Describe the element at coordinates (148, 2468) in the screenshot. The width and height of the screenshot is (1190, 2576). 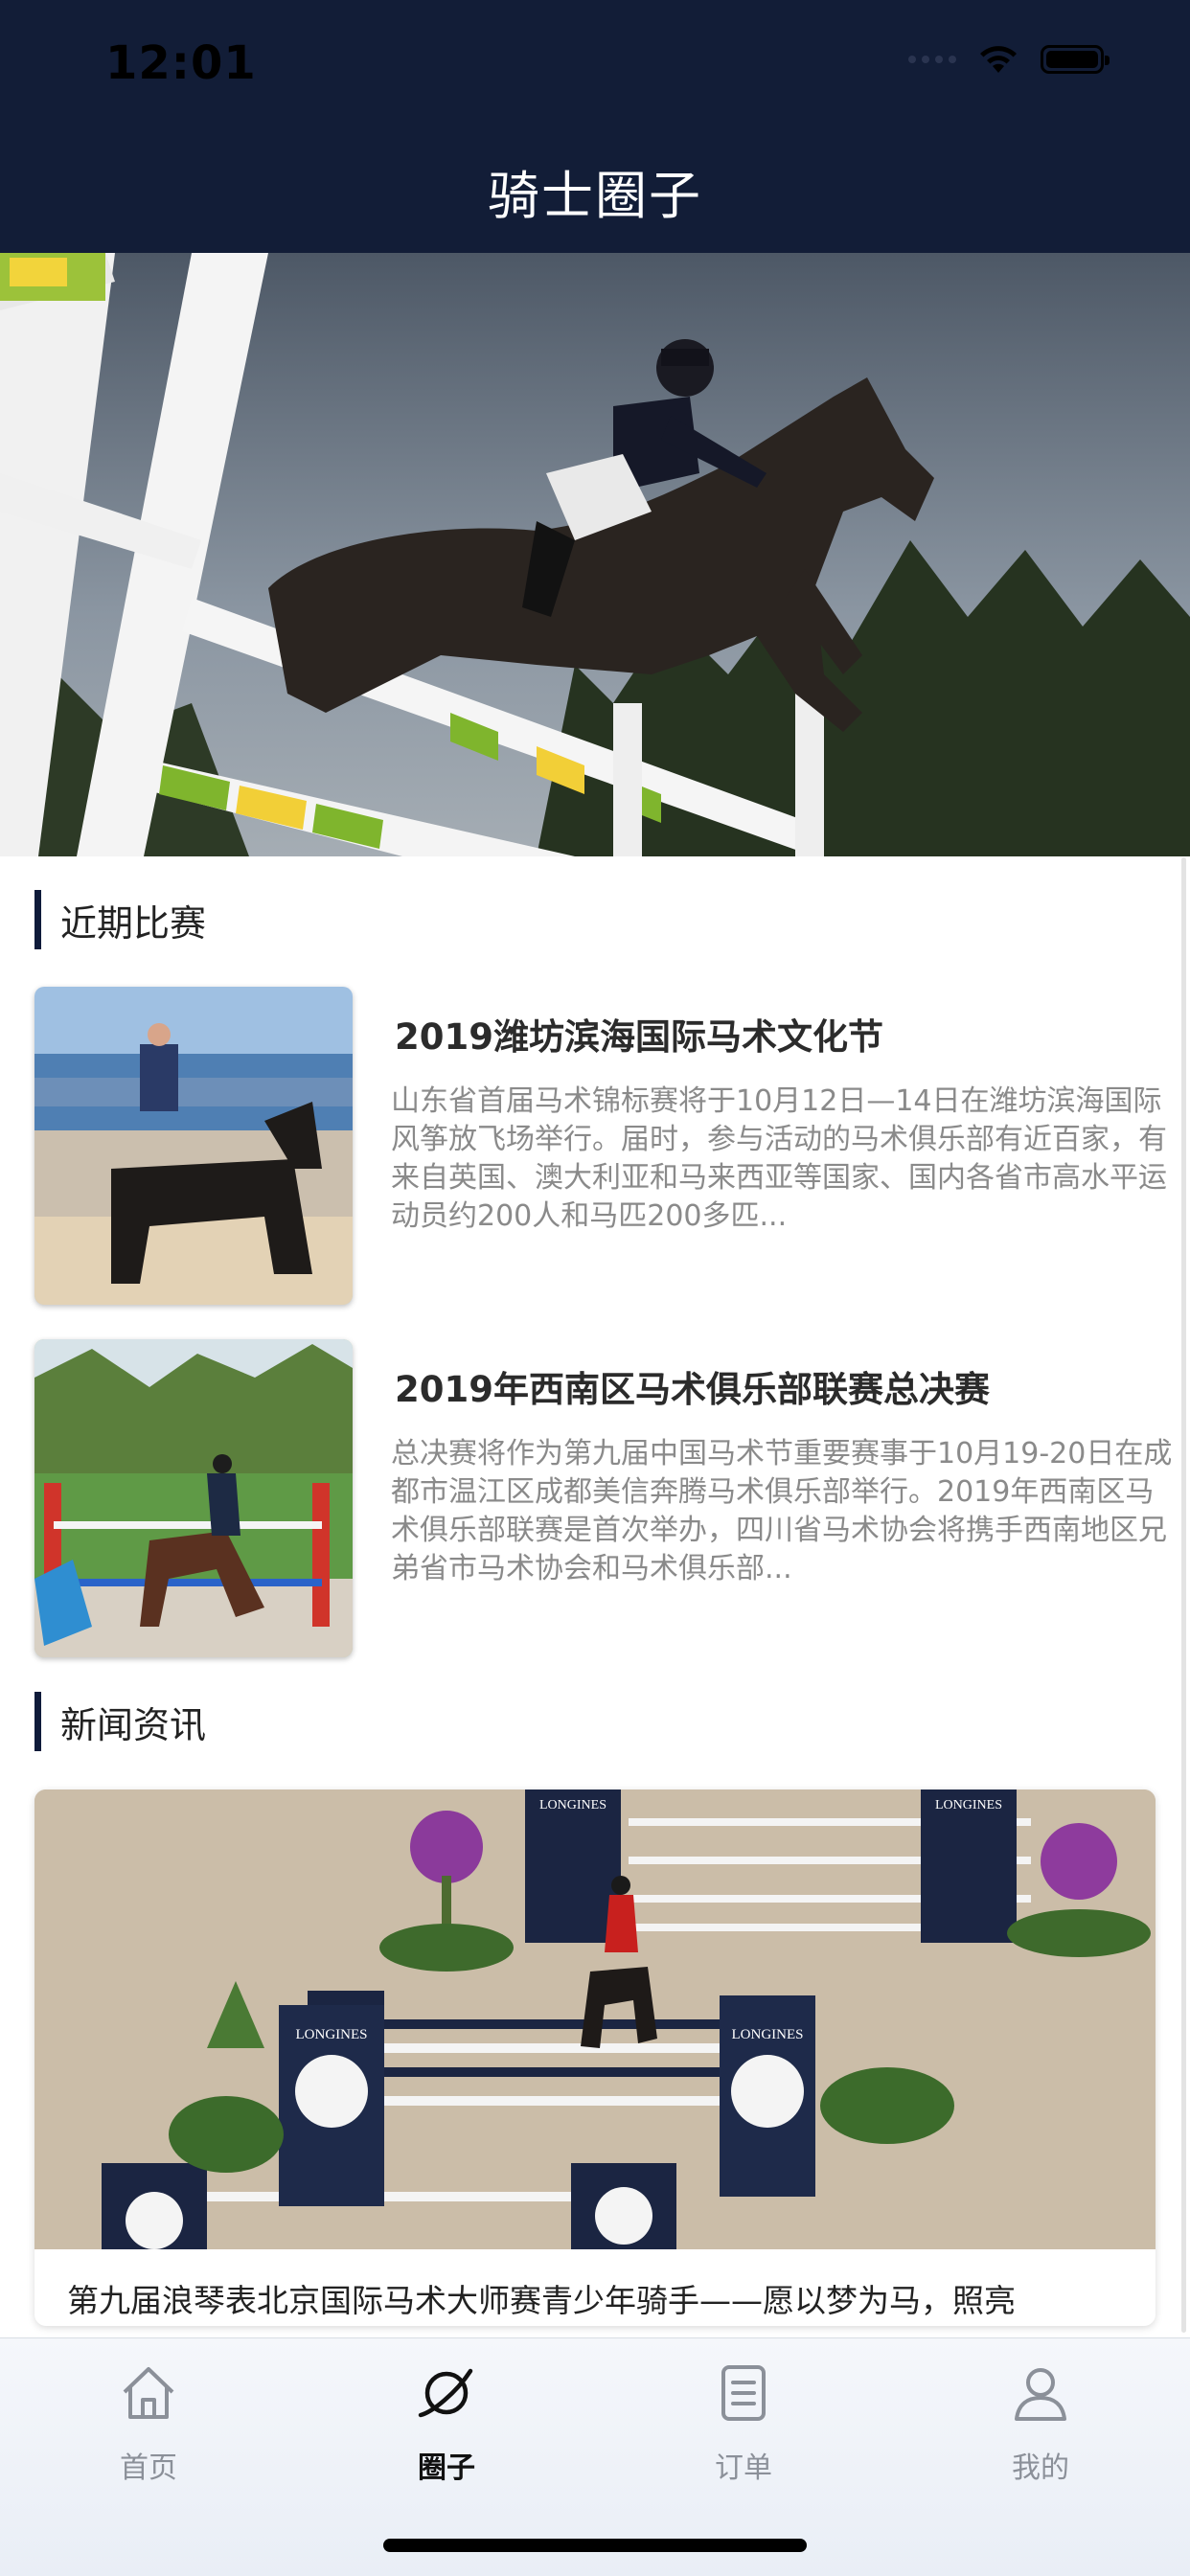
I see `tab-label: 首页` at that location.